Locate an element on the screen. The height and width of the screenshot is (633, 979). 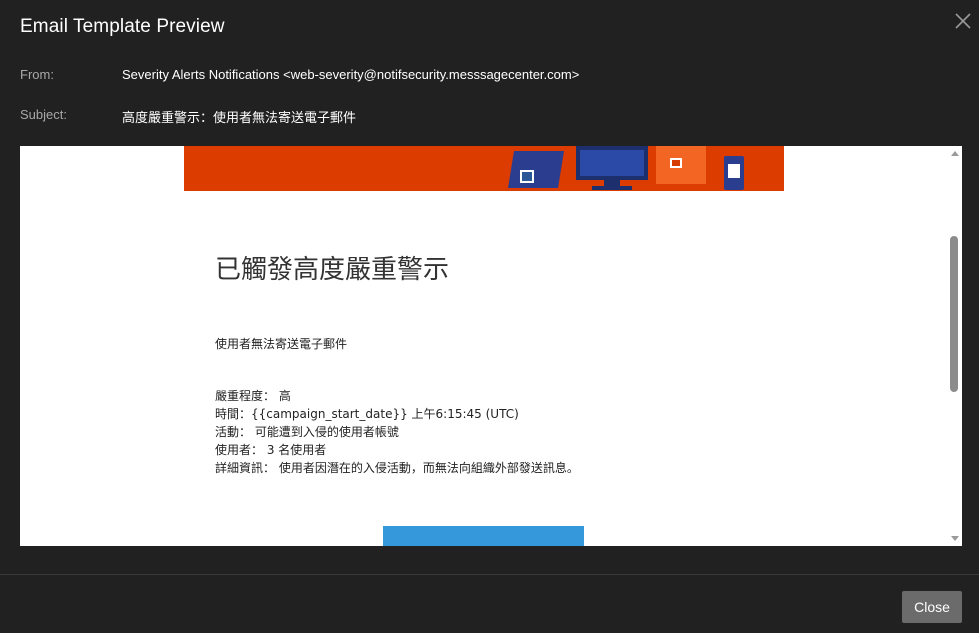
subject-row: Subject: 高度嚴重警示：使用者無法寄送電子郵件 is located at coordinates (489, 117).